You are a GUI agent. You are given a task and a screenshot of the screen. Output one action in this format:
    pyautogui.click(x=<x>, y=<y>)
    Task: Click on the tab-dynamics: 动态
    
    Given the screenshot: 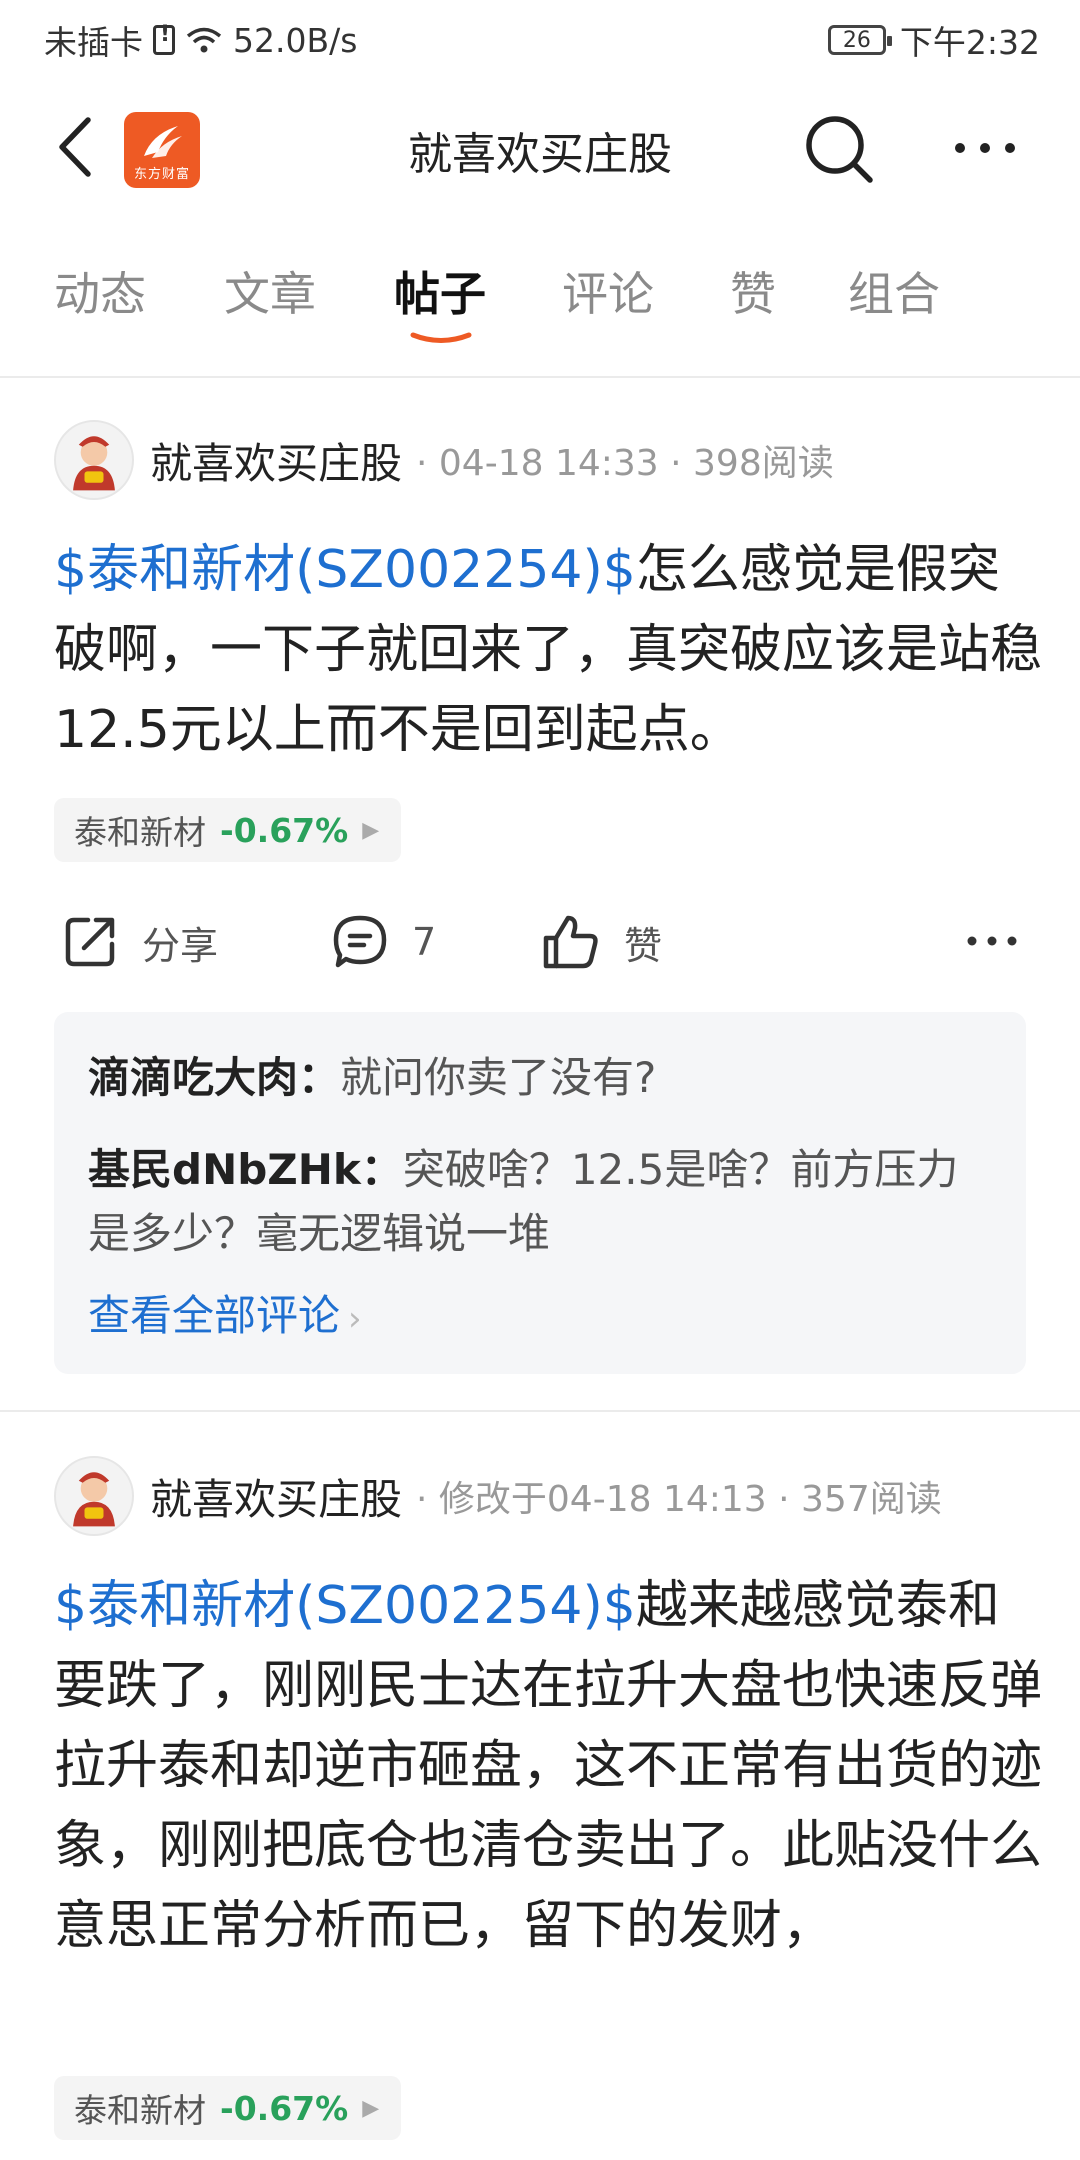 What is the action you would take?
    pyautogui.click(x=100, y=291)
    